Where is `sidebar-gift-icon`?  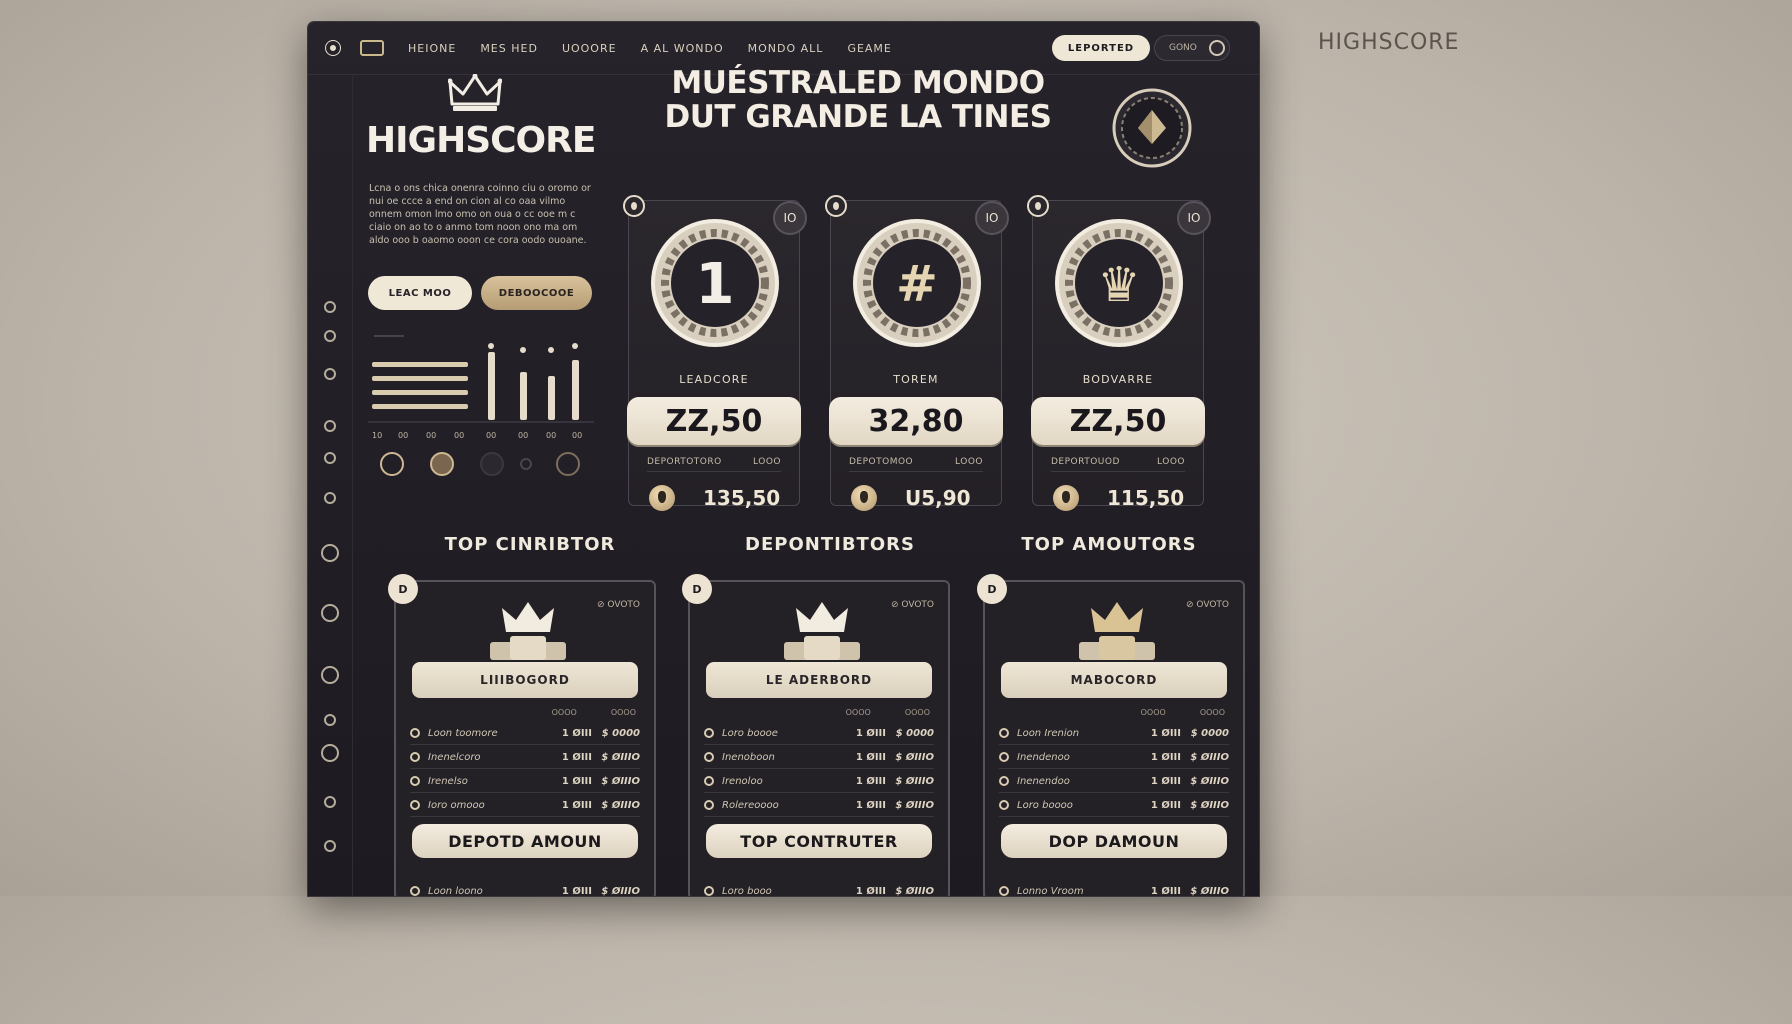 sidebar-gift-icon is located at coordinates (330, 720).